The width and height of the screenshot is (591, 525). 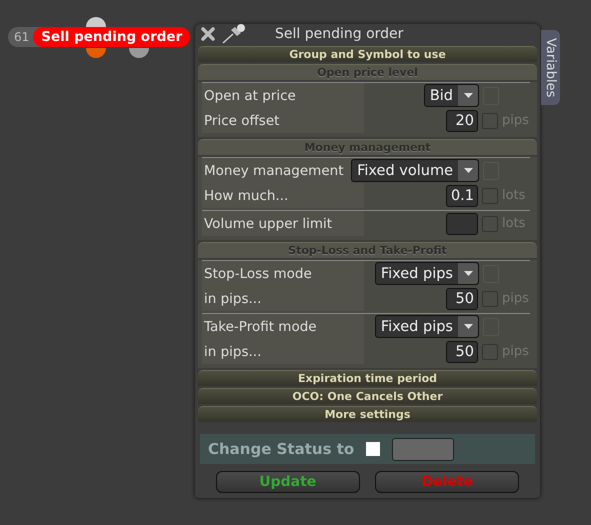 I want to click on field-label: Take-Profit mode, so click(x=283, y=326).